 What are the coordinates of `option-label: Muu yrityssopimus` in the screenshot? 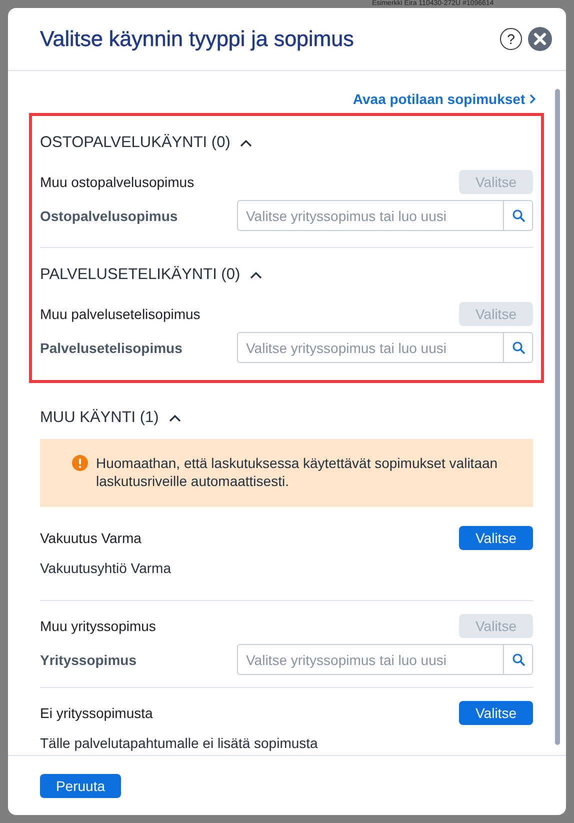 It's located at (98, 626).